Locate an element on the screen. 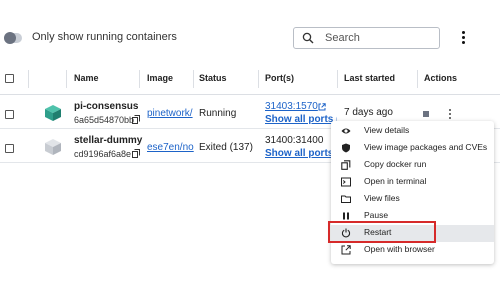  terminal-icon is located at coordinates (346, 182).